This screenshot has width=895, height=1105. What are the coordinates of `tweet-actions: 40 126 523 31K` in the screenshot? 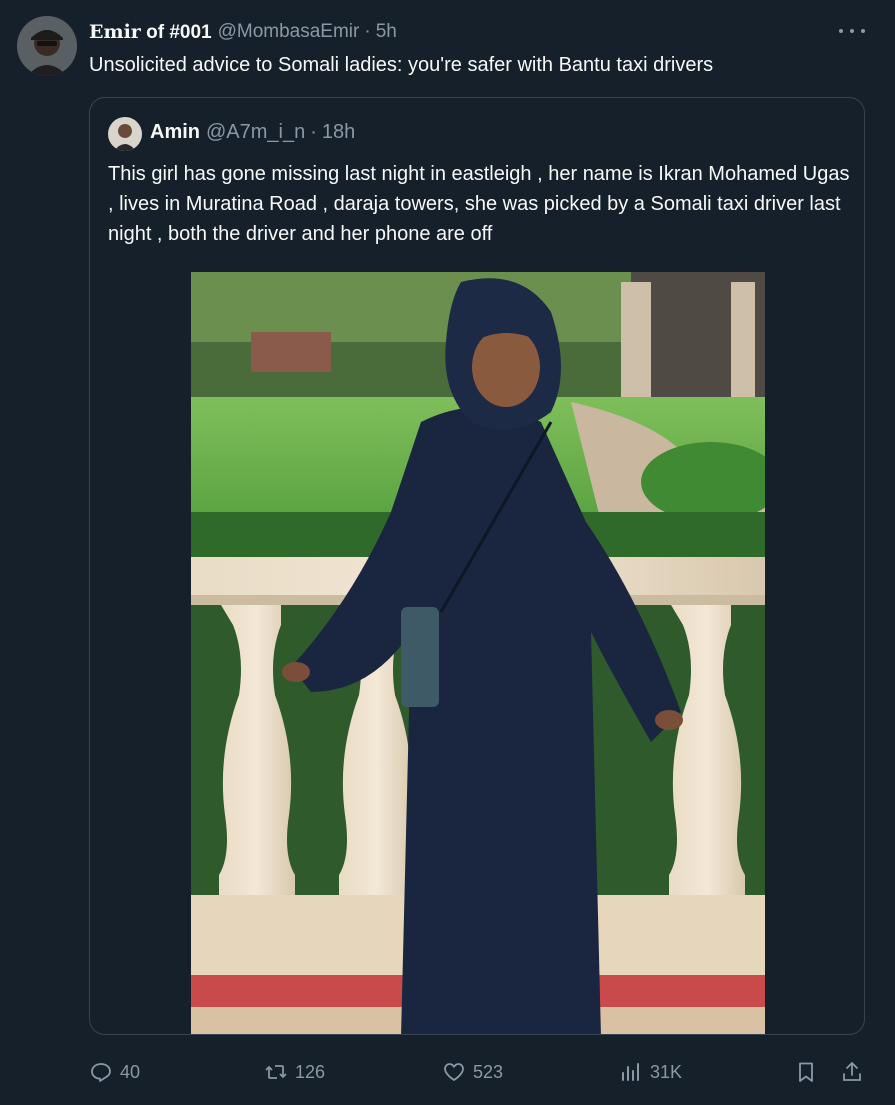 It's located at (479, 1072).